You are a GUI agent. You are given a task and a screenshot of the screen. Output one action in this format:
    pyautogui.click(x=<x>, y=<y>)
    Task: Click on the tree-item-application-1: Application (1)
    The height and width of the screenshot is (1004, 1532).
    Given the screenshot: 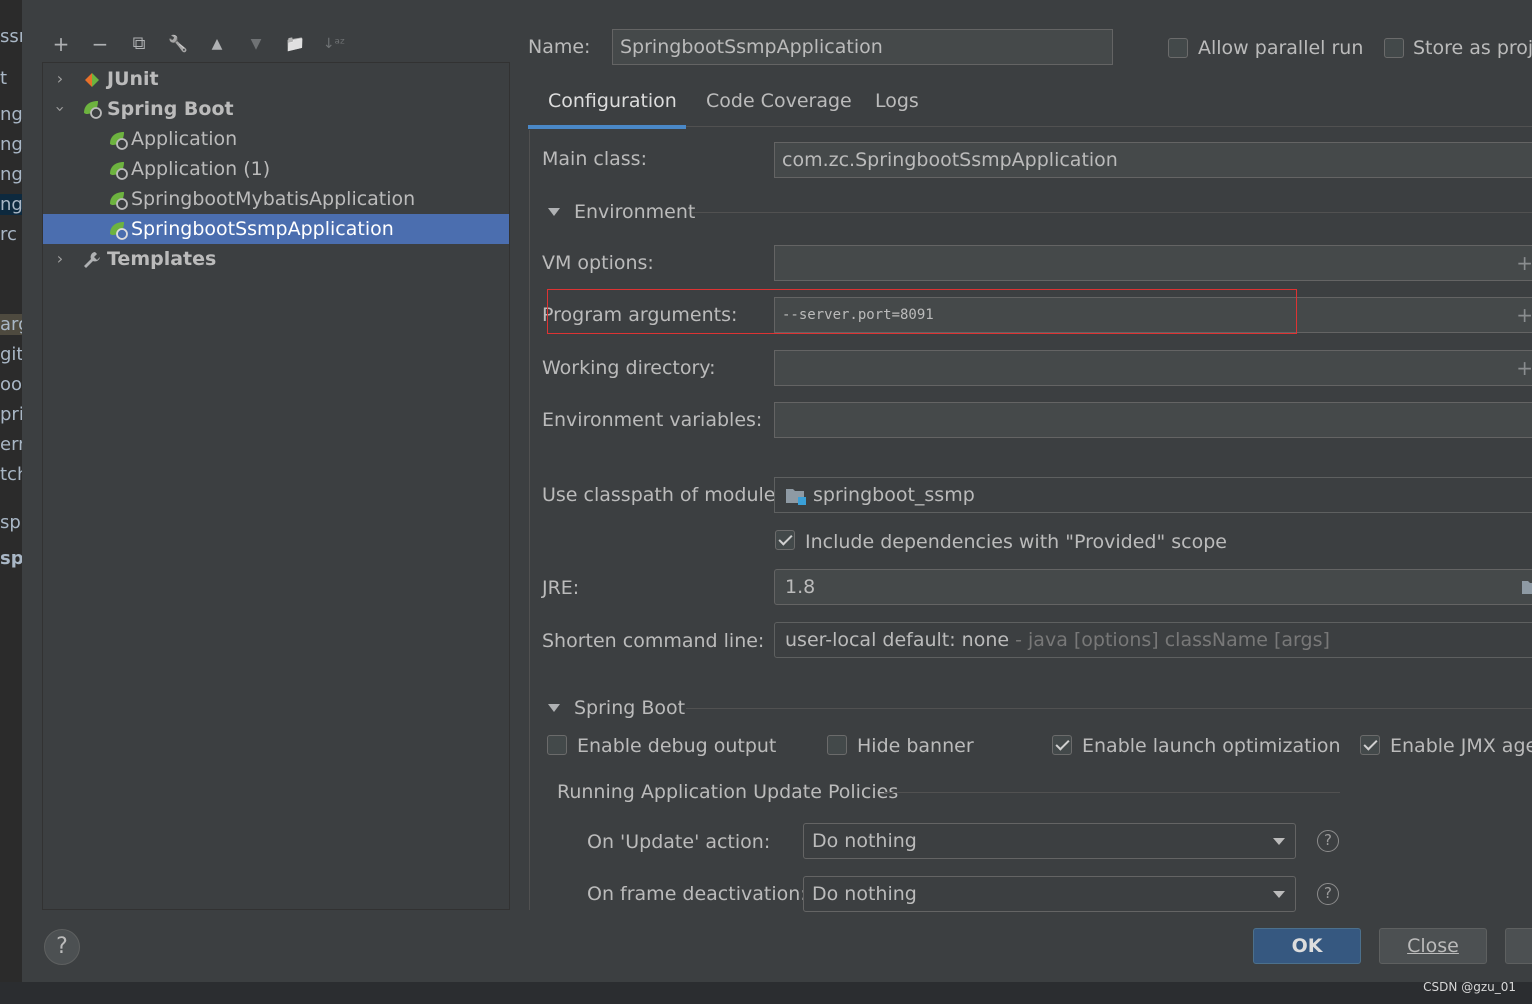 What is the action you would take?
    pyautogui.click(x=276, y=169)
    